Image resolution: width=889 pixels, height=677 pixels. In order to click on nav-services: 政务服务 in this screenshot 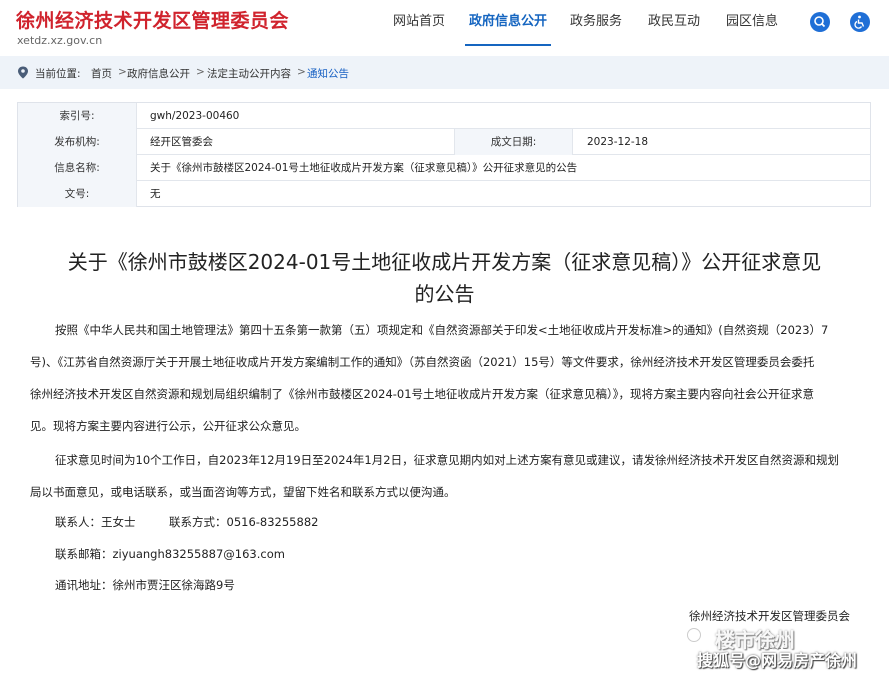, I will do `click(596, 22)`.